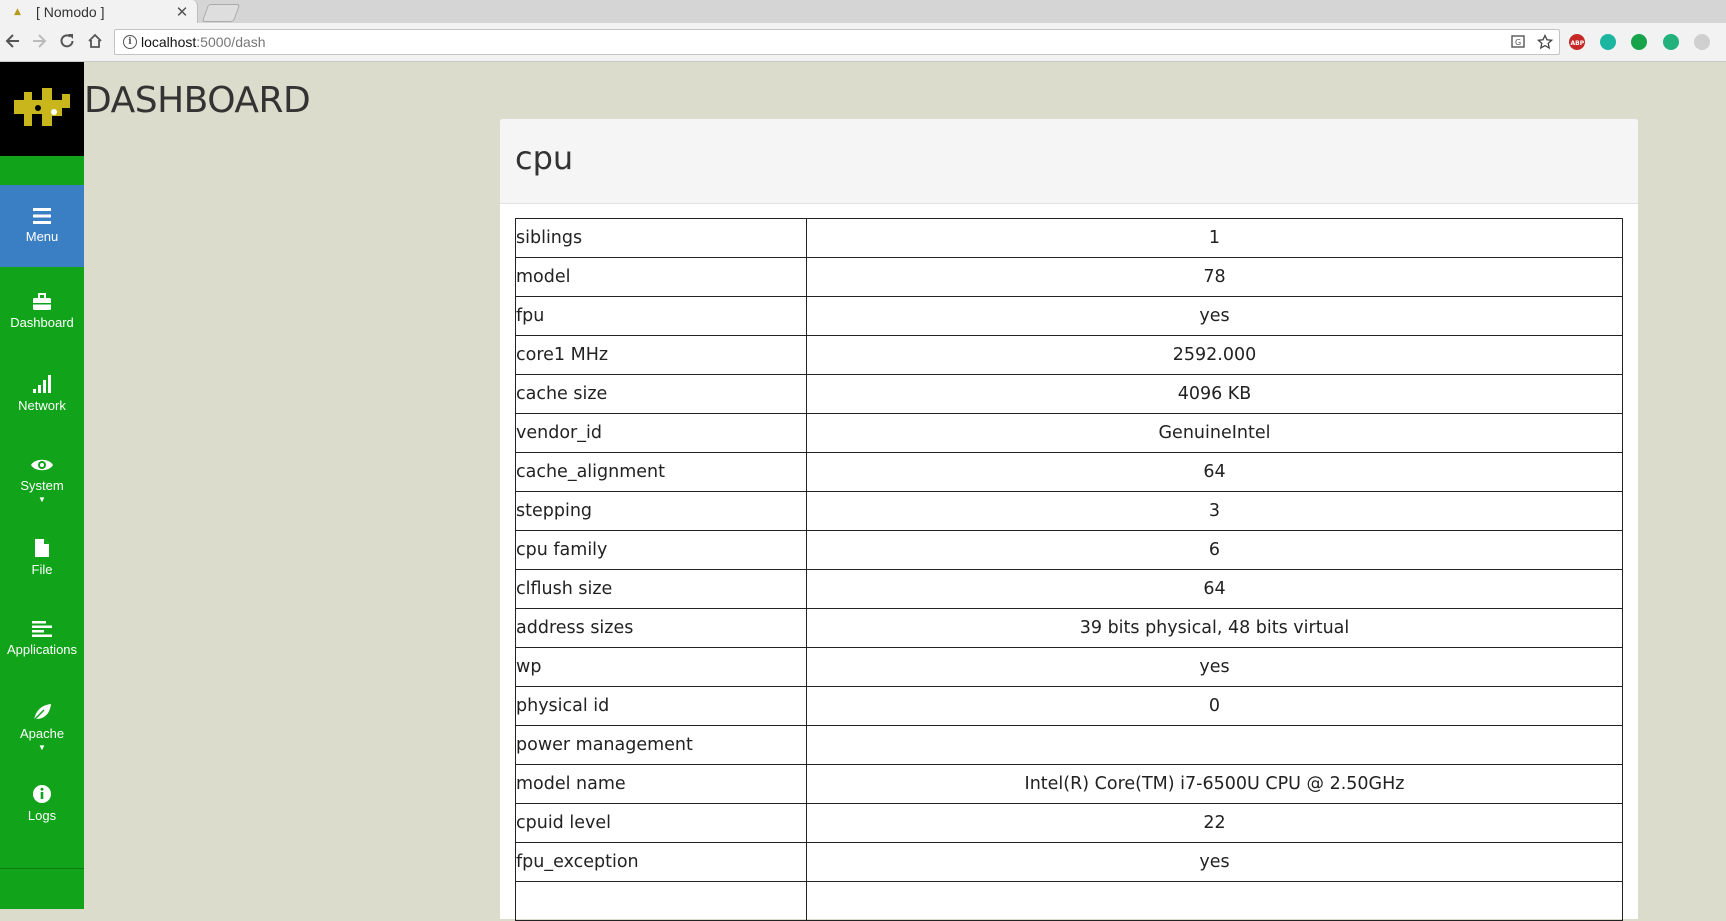 The height and width of the screenshot is (921, 1726). What do you see at coordinates (1214, 511) in the screenshot?
I see `row-value: 3` at bounding box center [1214, 511].